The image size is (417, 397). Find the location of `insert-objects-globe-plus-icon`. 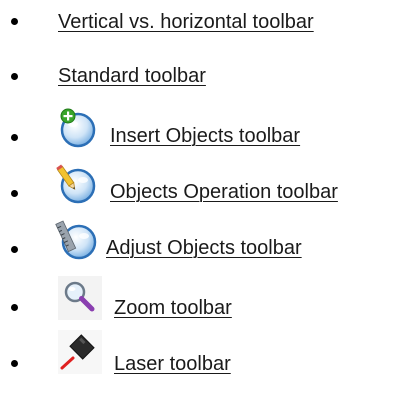

insert-objects-globe-plus-icon is located at coordinates (77, 127).